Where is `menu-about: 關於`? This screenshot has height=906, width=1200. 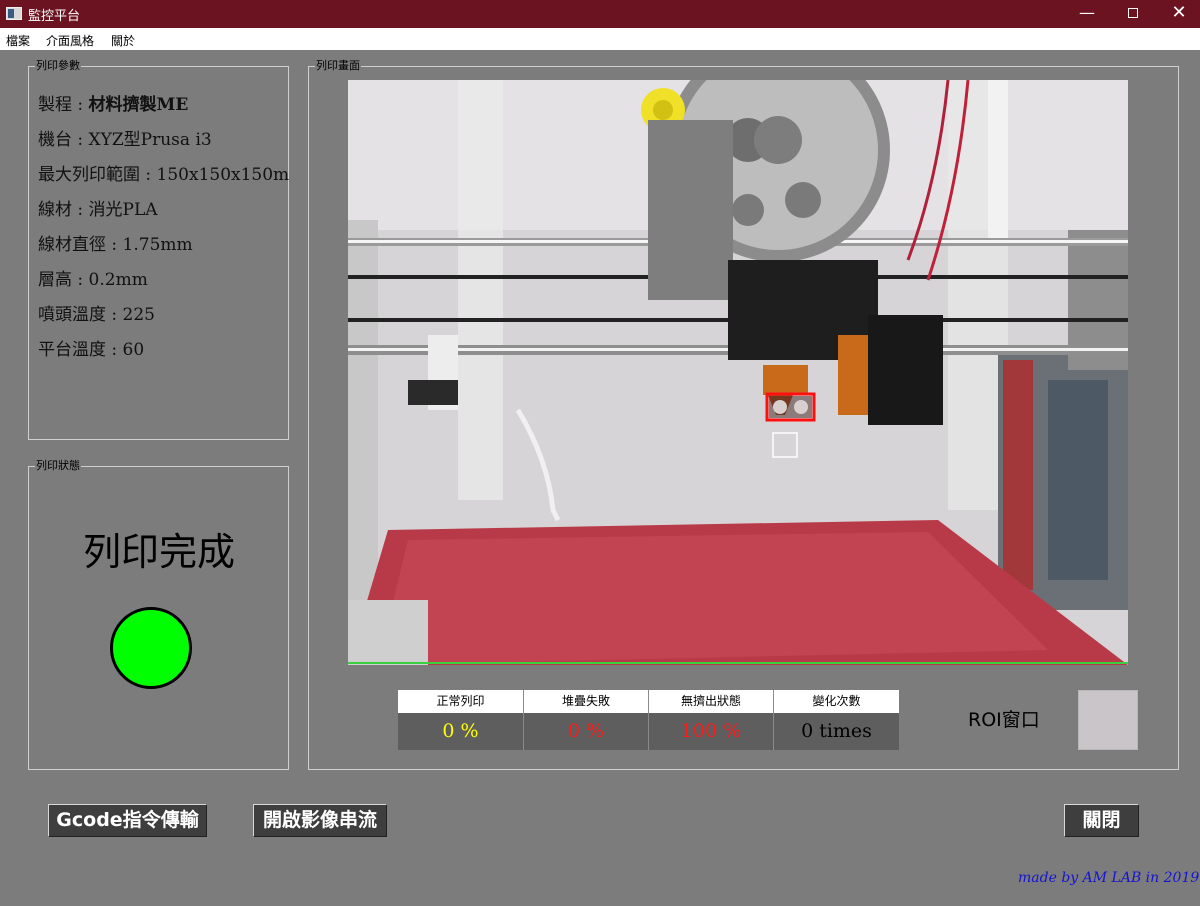
menu-about: 關於 is located at coordinates (123, 40).